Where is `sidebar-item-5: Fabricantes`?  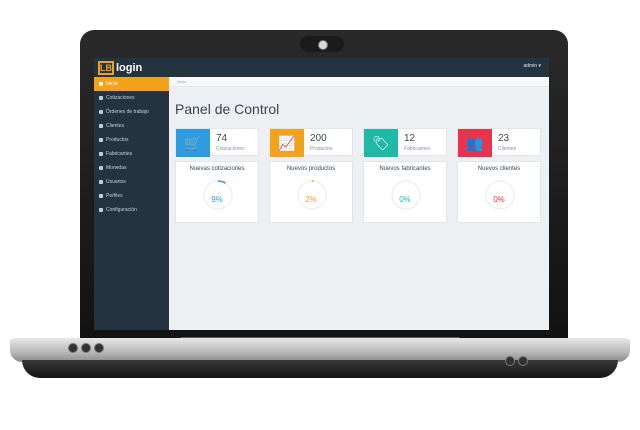 sidebar-item-5: Fabricantes is located at coordinates (131, 154).